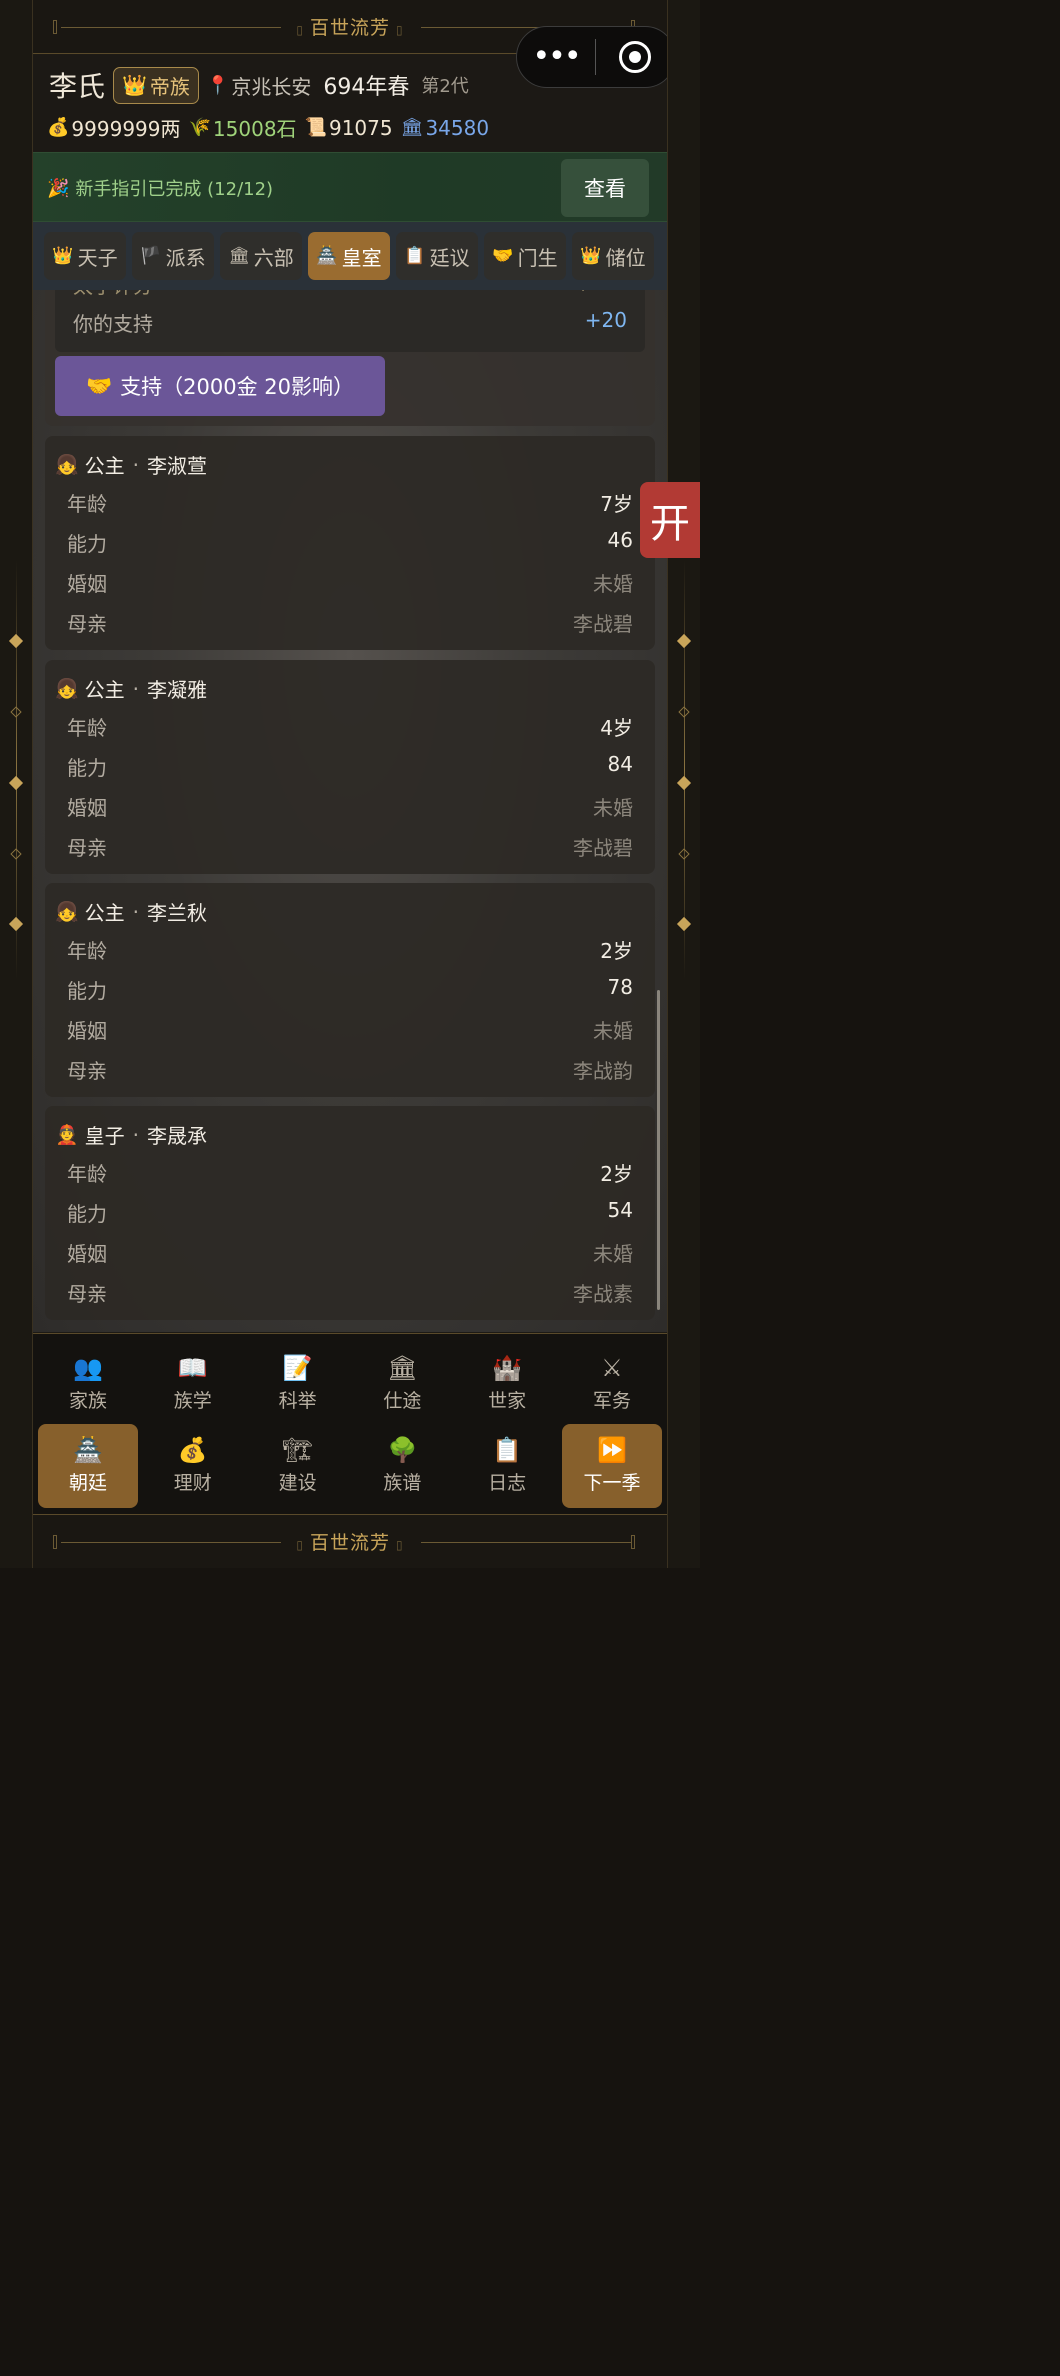  Describe the element at coordinates (220, 386) in the screenshot. I see `support-button: 🤝 支持（2000金 20影响）` at that location.